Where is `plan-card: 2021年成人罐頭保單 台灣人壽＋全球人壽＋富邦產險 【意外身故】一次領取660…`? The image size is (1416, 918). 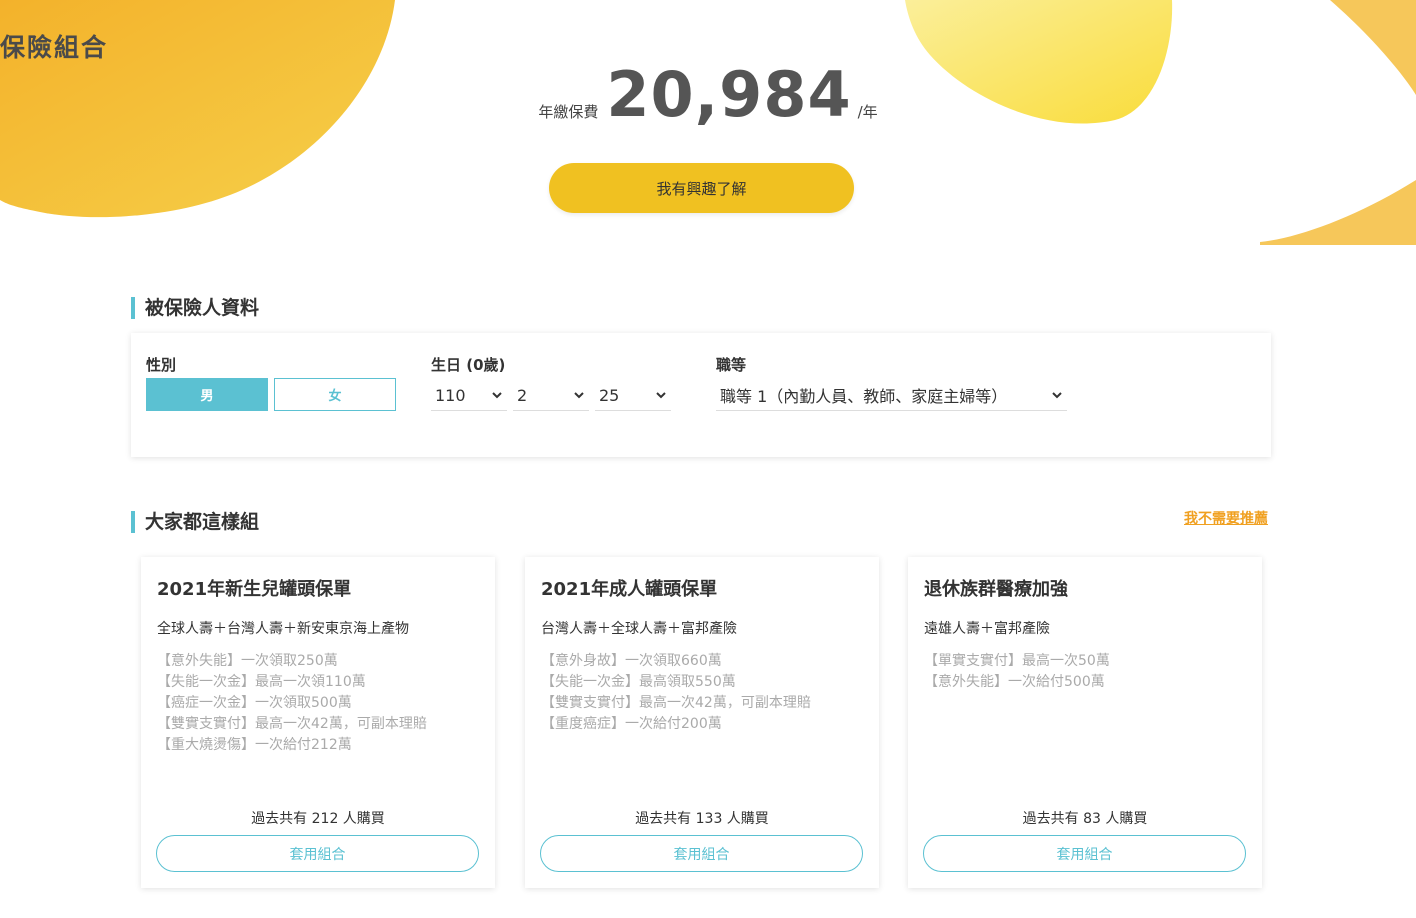
plan-card: 2021年成人罐頭保單 台灣人壽＋全球人壽＋富邦產險 【意外身故】一次領取660… is located at coordinates (702, 722).